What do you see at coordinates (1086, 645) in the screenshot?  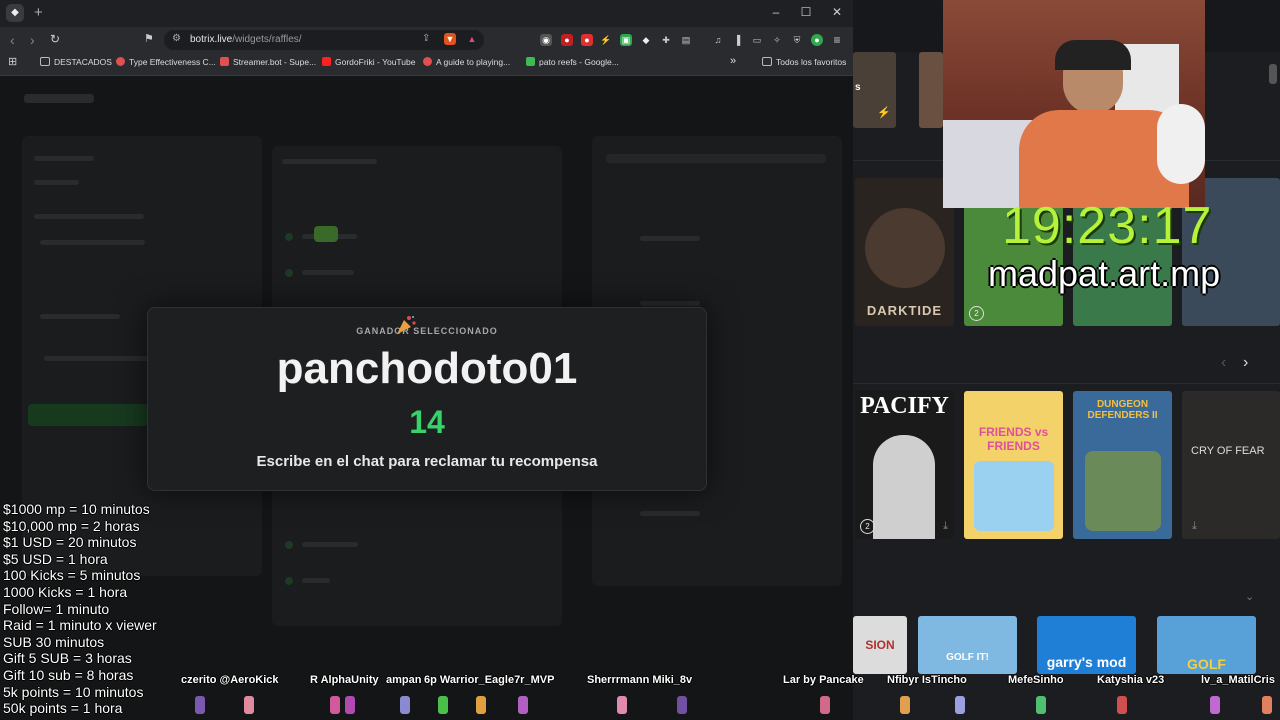 I see `game-card-garrys-mod: garry's mod` at bounding box center [1086, 645].